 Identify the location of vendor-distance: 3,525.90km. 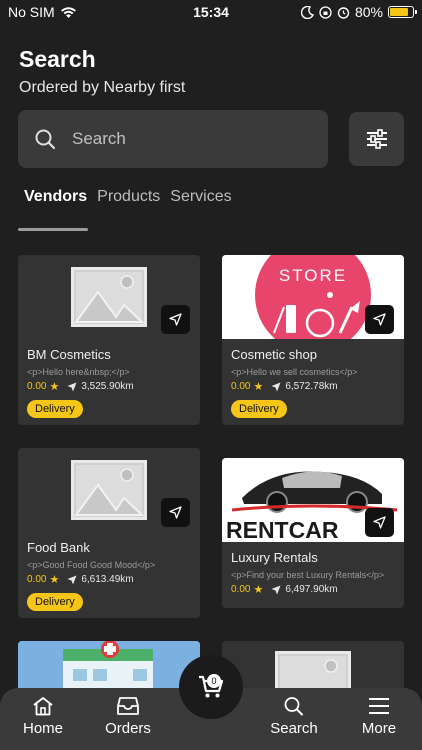
(107, 386).